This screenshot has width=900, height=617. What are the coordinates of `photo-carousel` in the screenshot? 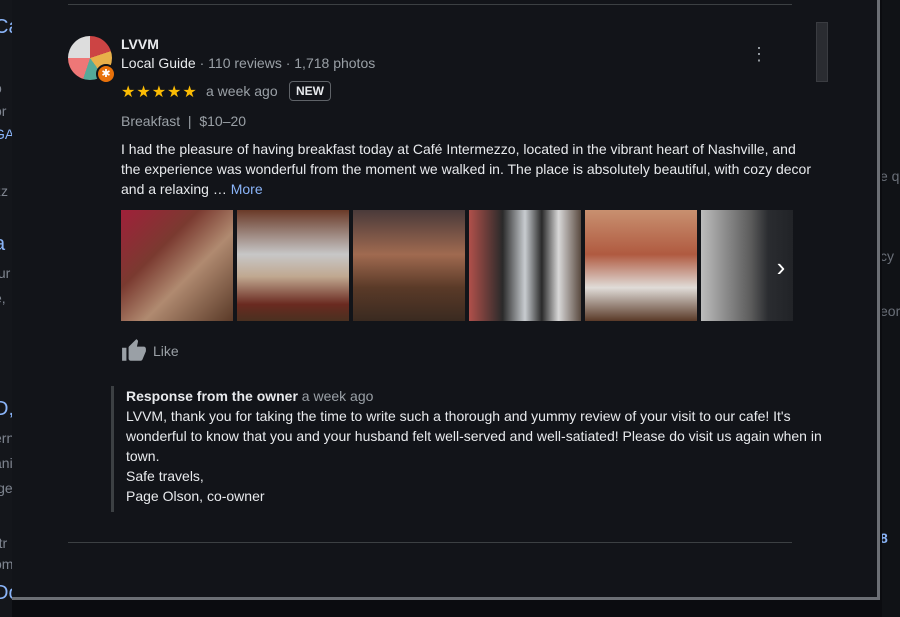 It's located at (457, 265).